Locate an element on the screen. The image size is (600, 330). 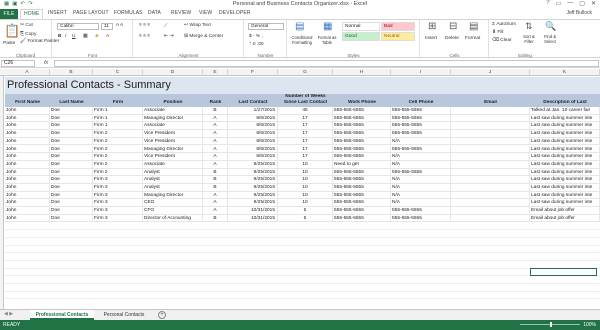
cell-last-contact: 10/31/2015 is located at coordinates (253, 211).